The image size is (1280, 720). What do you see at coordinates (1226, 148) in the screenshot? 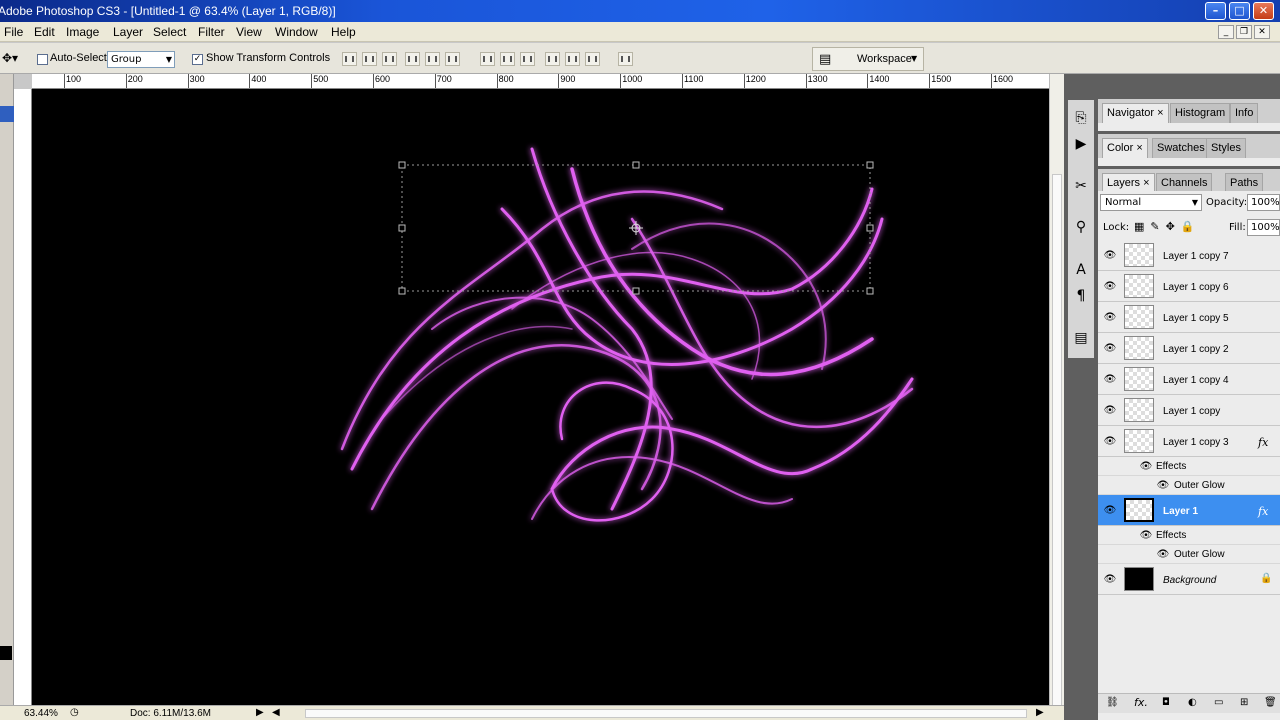
I see `tab-styles: Styles` at bounding box center [1226, 148].